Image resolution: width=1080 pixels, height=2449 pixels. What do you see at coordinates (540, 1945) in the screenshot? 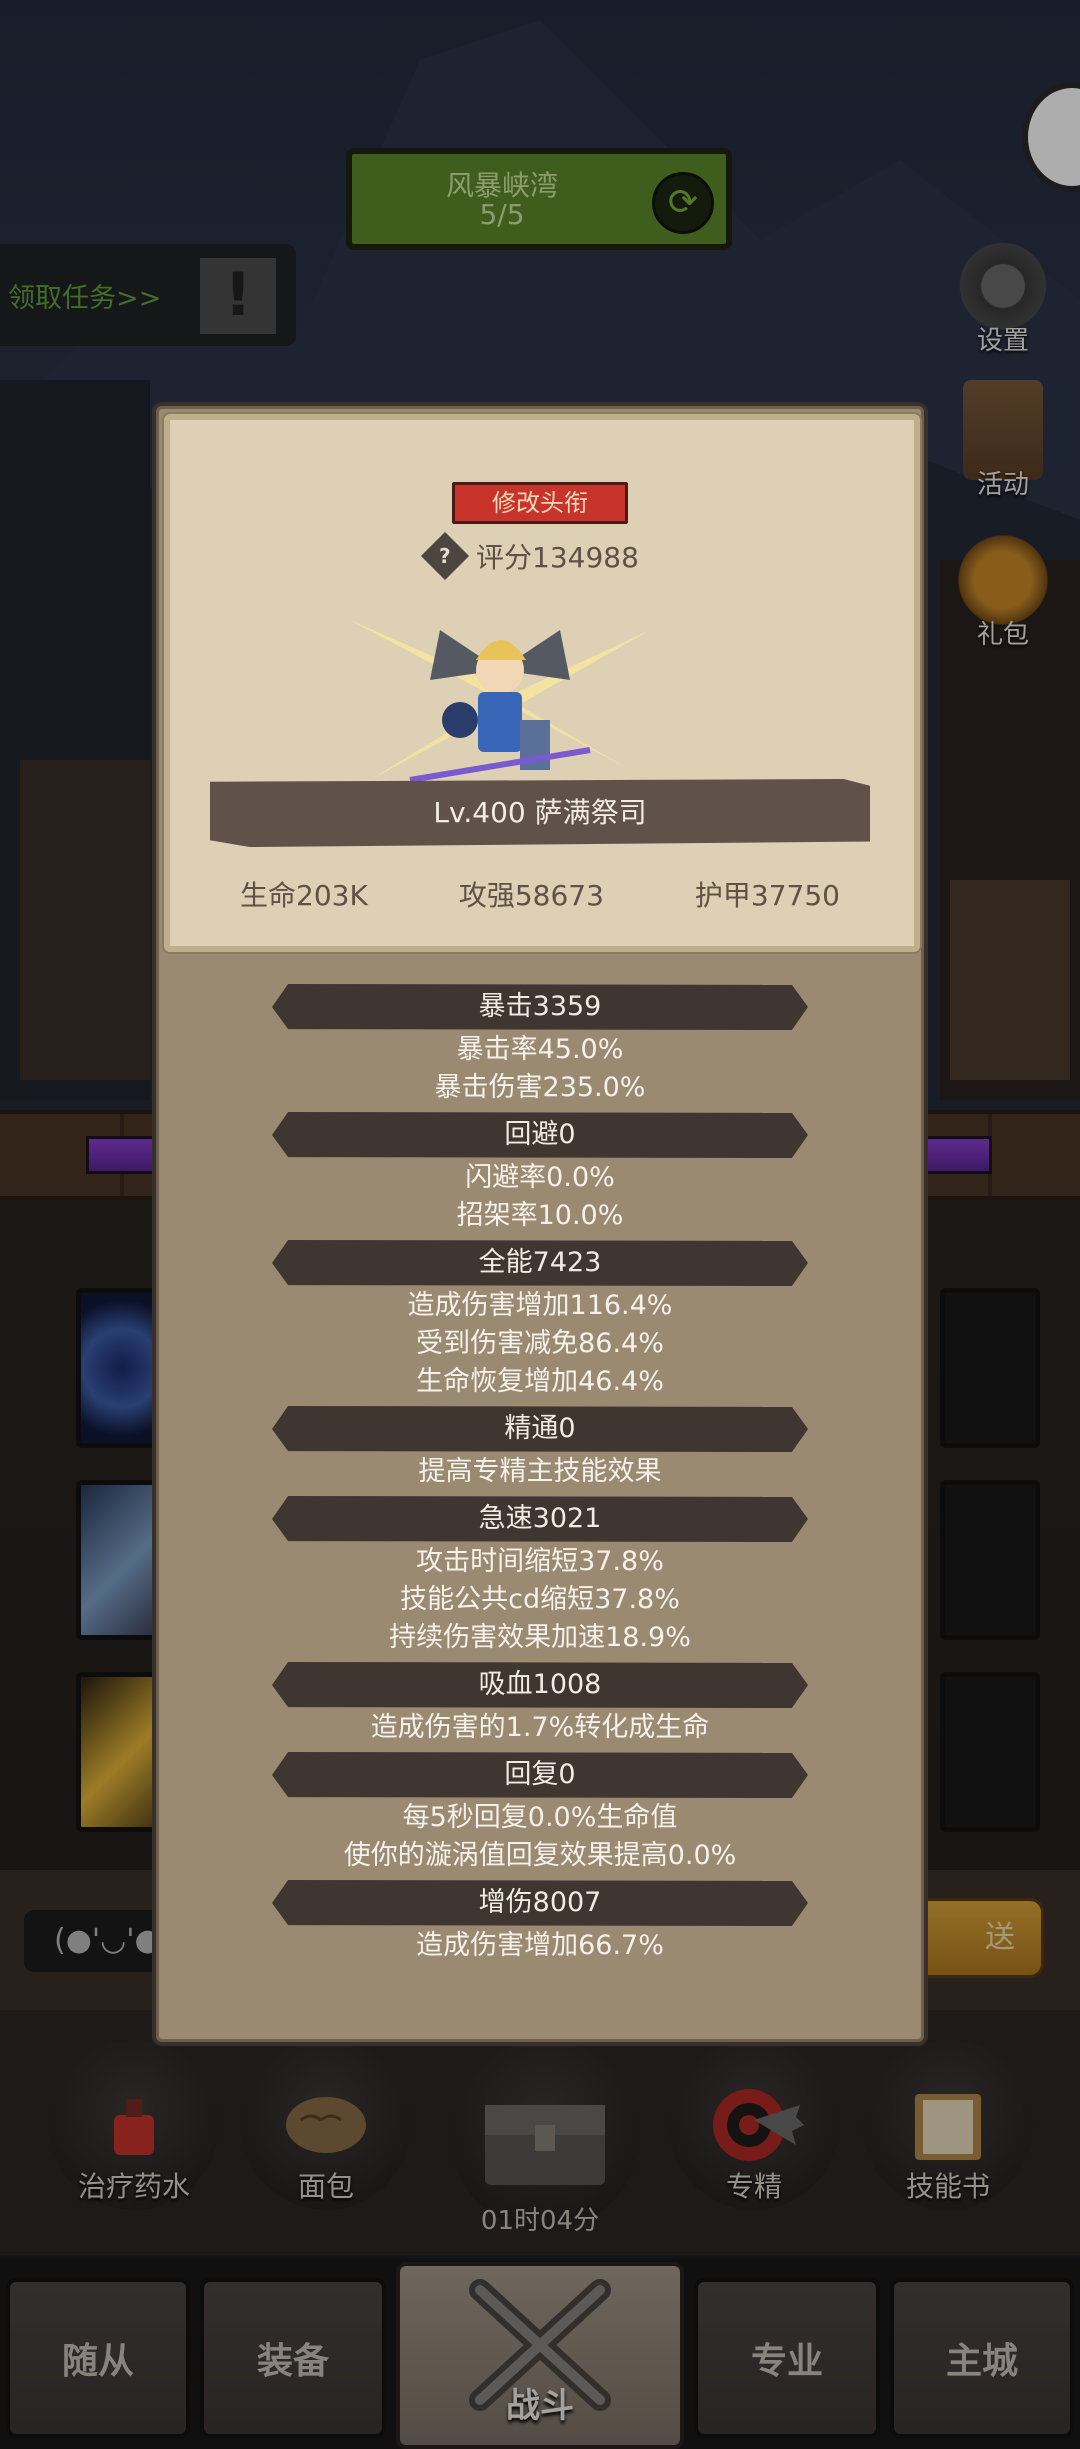
I see `damage-bonus-effect: 造成伤害增加66.7%` at bounding box center [540, 1945].